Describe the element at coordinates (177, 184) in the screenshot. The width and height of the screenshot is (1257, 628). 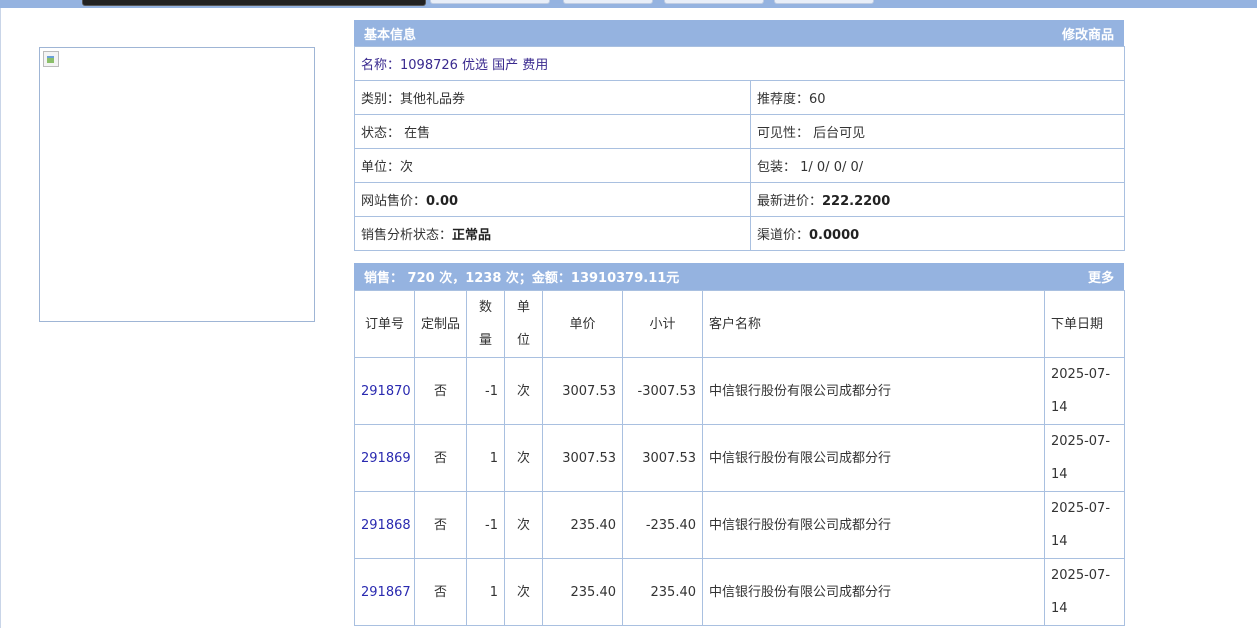
I see `product-image` at that location.